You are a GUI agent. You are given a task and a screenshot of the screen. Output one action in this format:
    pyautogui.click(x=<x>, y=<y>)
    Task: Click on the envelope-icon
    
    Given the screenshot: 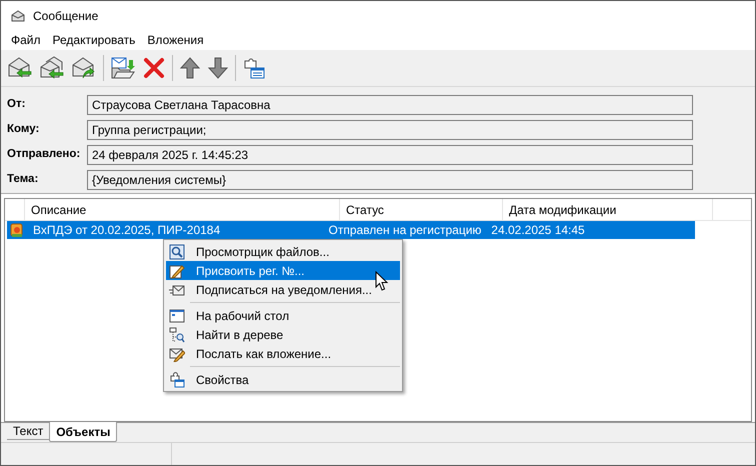 What is the action you would take?
    pyautogui.click(x=18, y=16)
    